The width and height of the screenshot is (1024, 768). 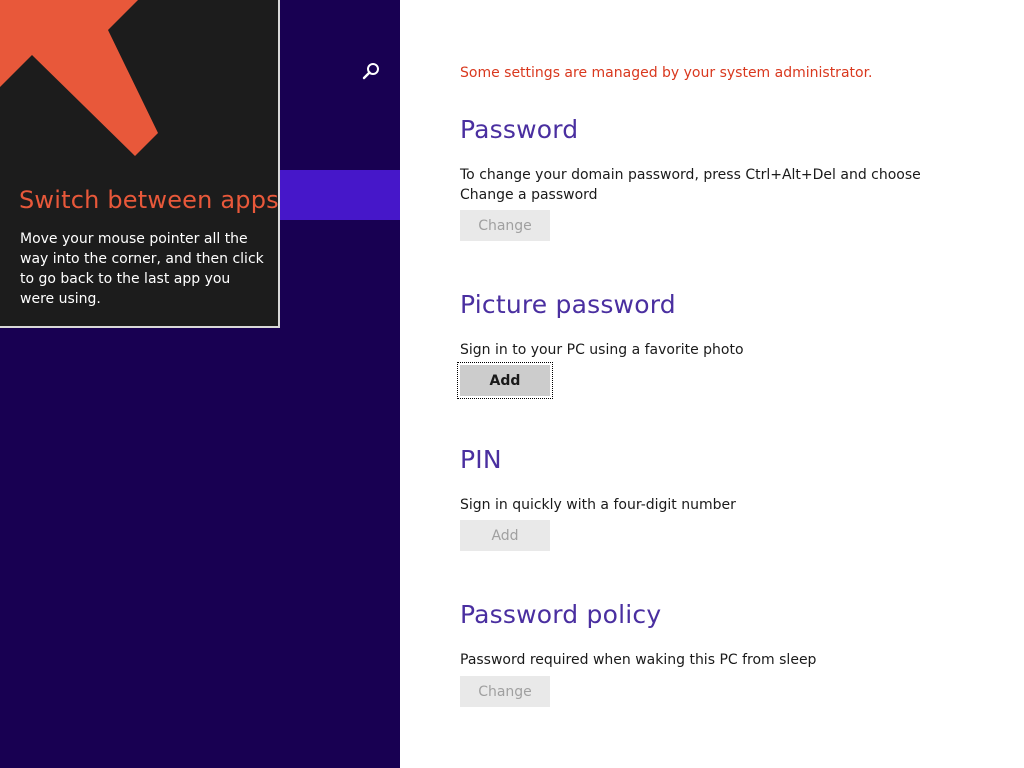 What do you see at coordinates (568, 304) in the screenshot?
I see `section-title: Picture password` at bounding box center [568, 304].